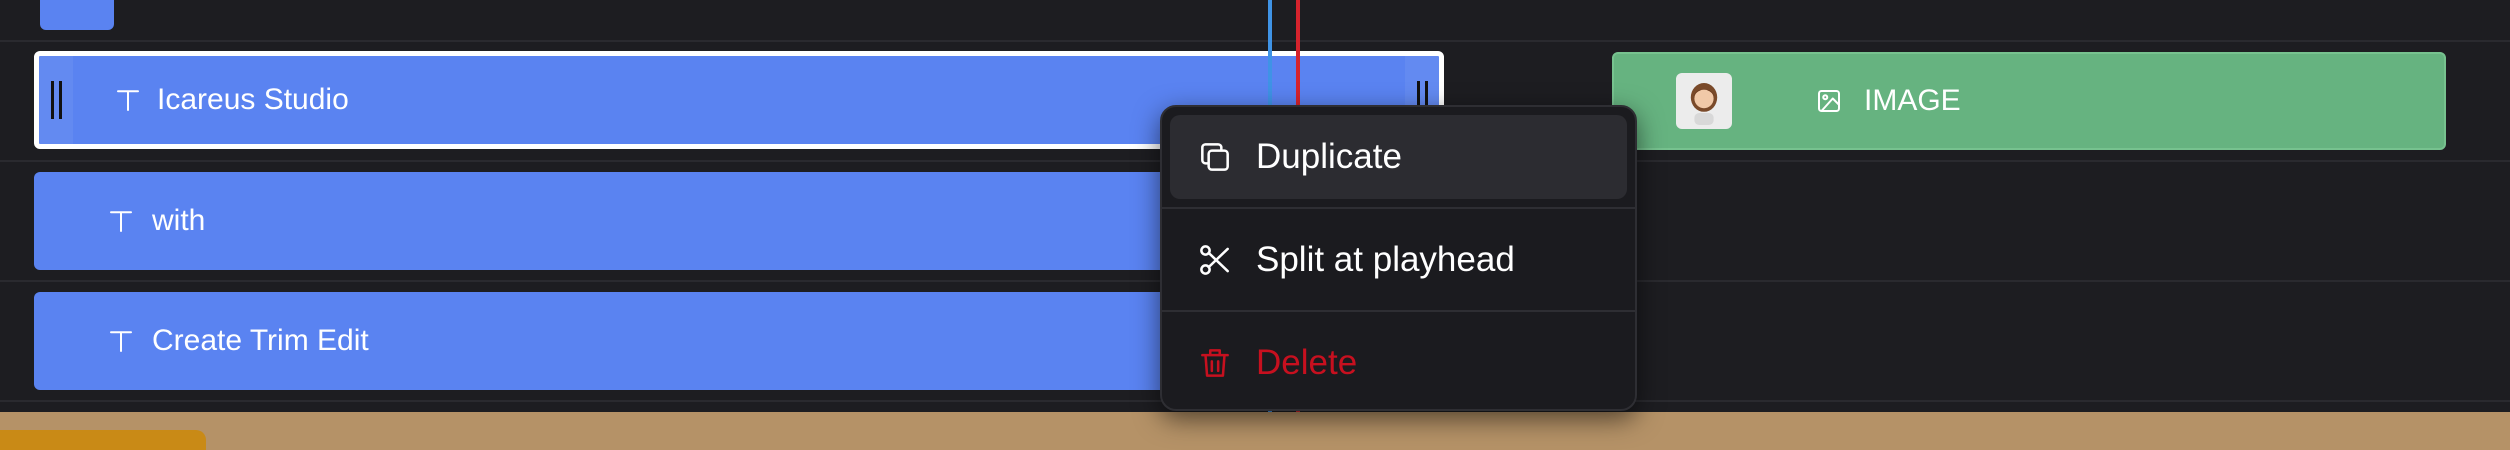 The image size is (2510, 450). I want to click on trim-handle-left, so click(56, 100).